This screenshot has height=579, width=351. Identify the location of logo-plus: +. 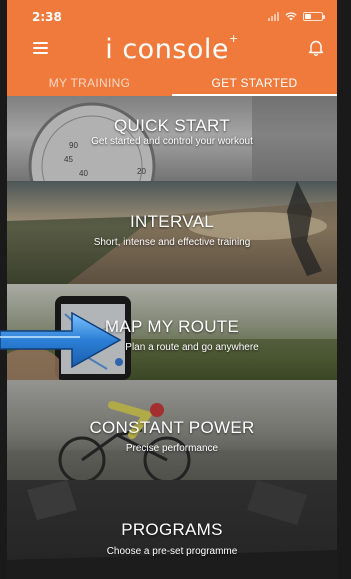
(234, 38).